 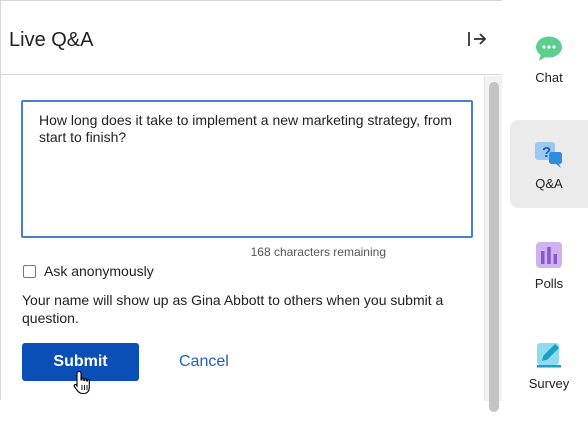 I want to click on characters-remaining: 168 characters remaining, so click(x=318, y=252).